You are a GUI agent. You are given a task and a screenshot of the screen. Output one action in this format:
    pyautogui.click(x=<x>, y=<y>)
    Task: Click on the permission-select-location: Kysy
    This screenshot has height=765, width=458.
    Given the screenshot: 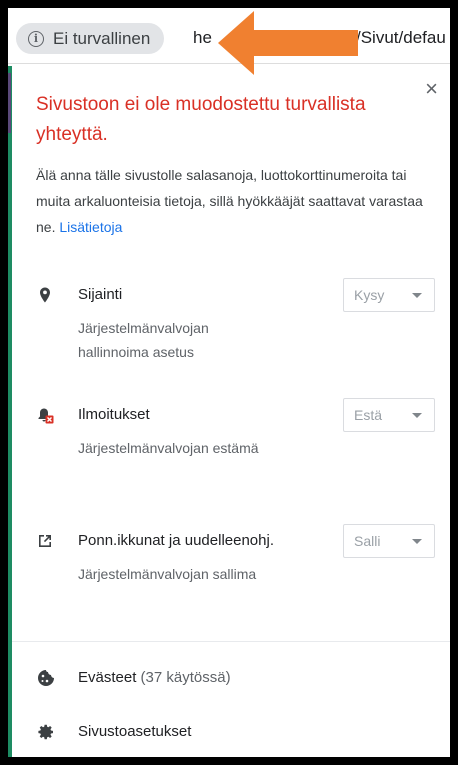 What is the action you would take?
    pyautogui.click(x=389, y=295)
    